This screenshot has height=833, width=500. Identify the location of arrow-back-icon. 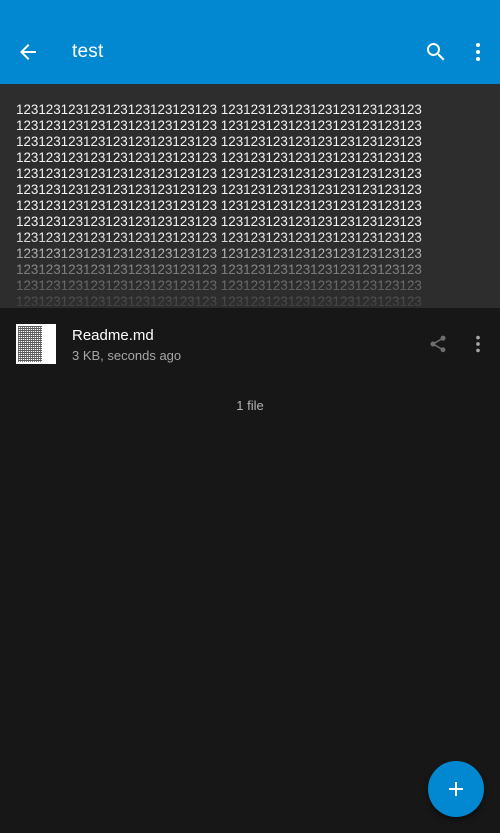
(28, 52).